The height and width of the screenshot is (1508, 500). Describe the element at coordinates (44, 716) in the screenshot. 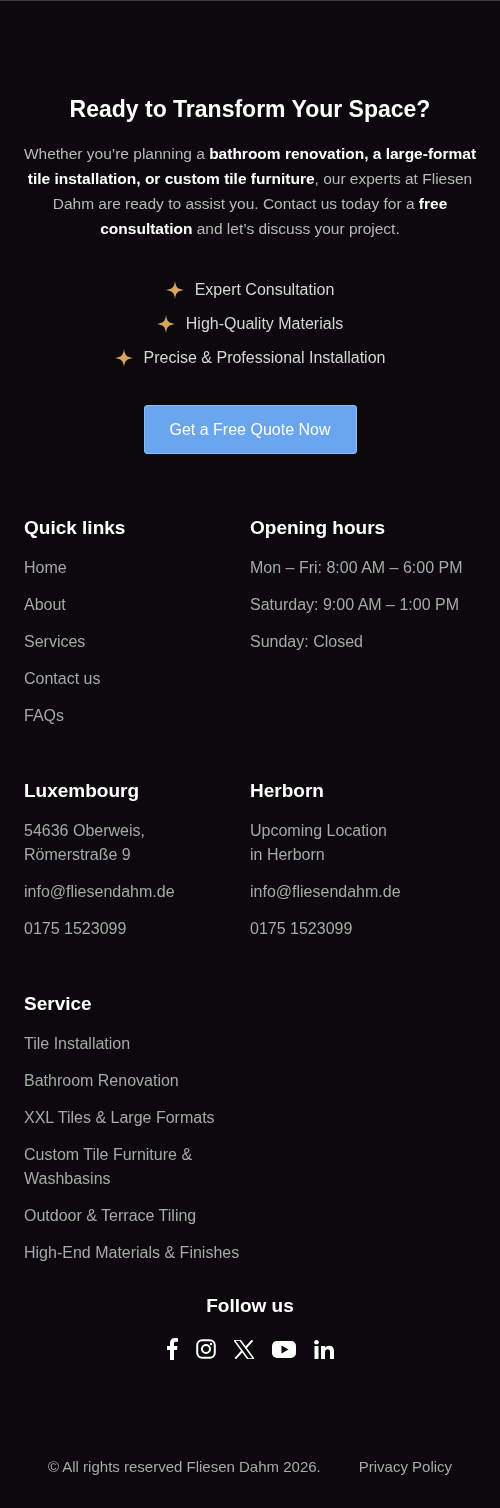

I see `footer-link: FAQs` at that location.